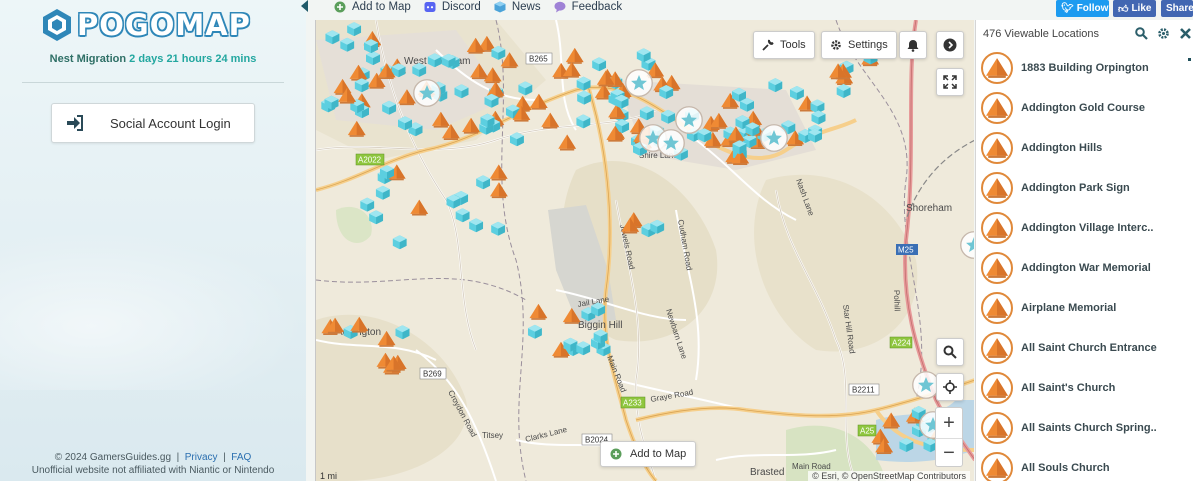  I want to click on location-count: 476 Viewable Locations, so click(1041, 34).